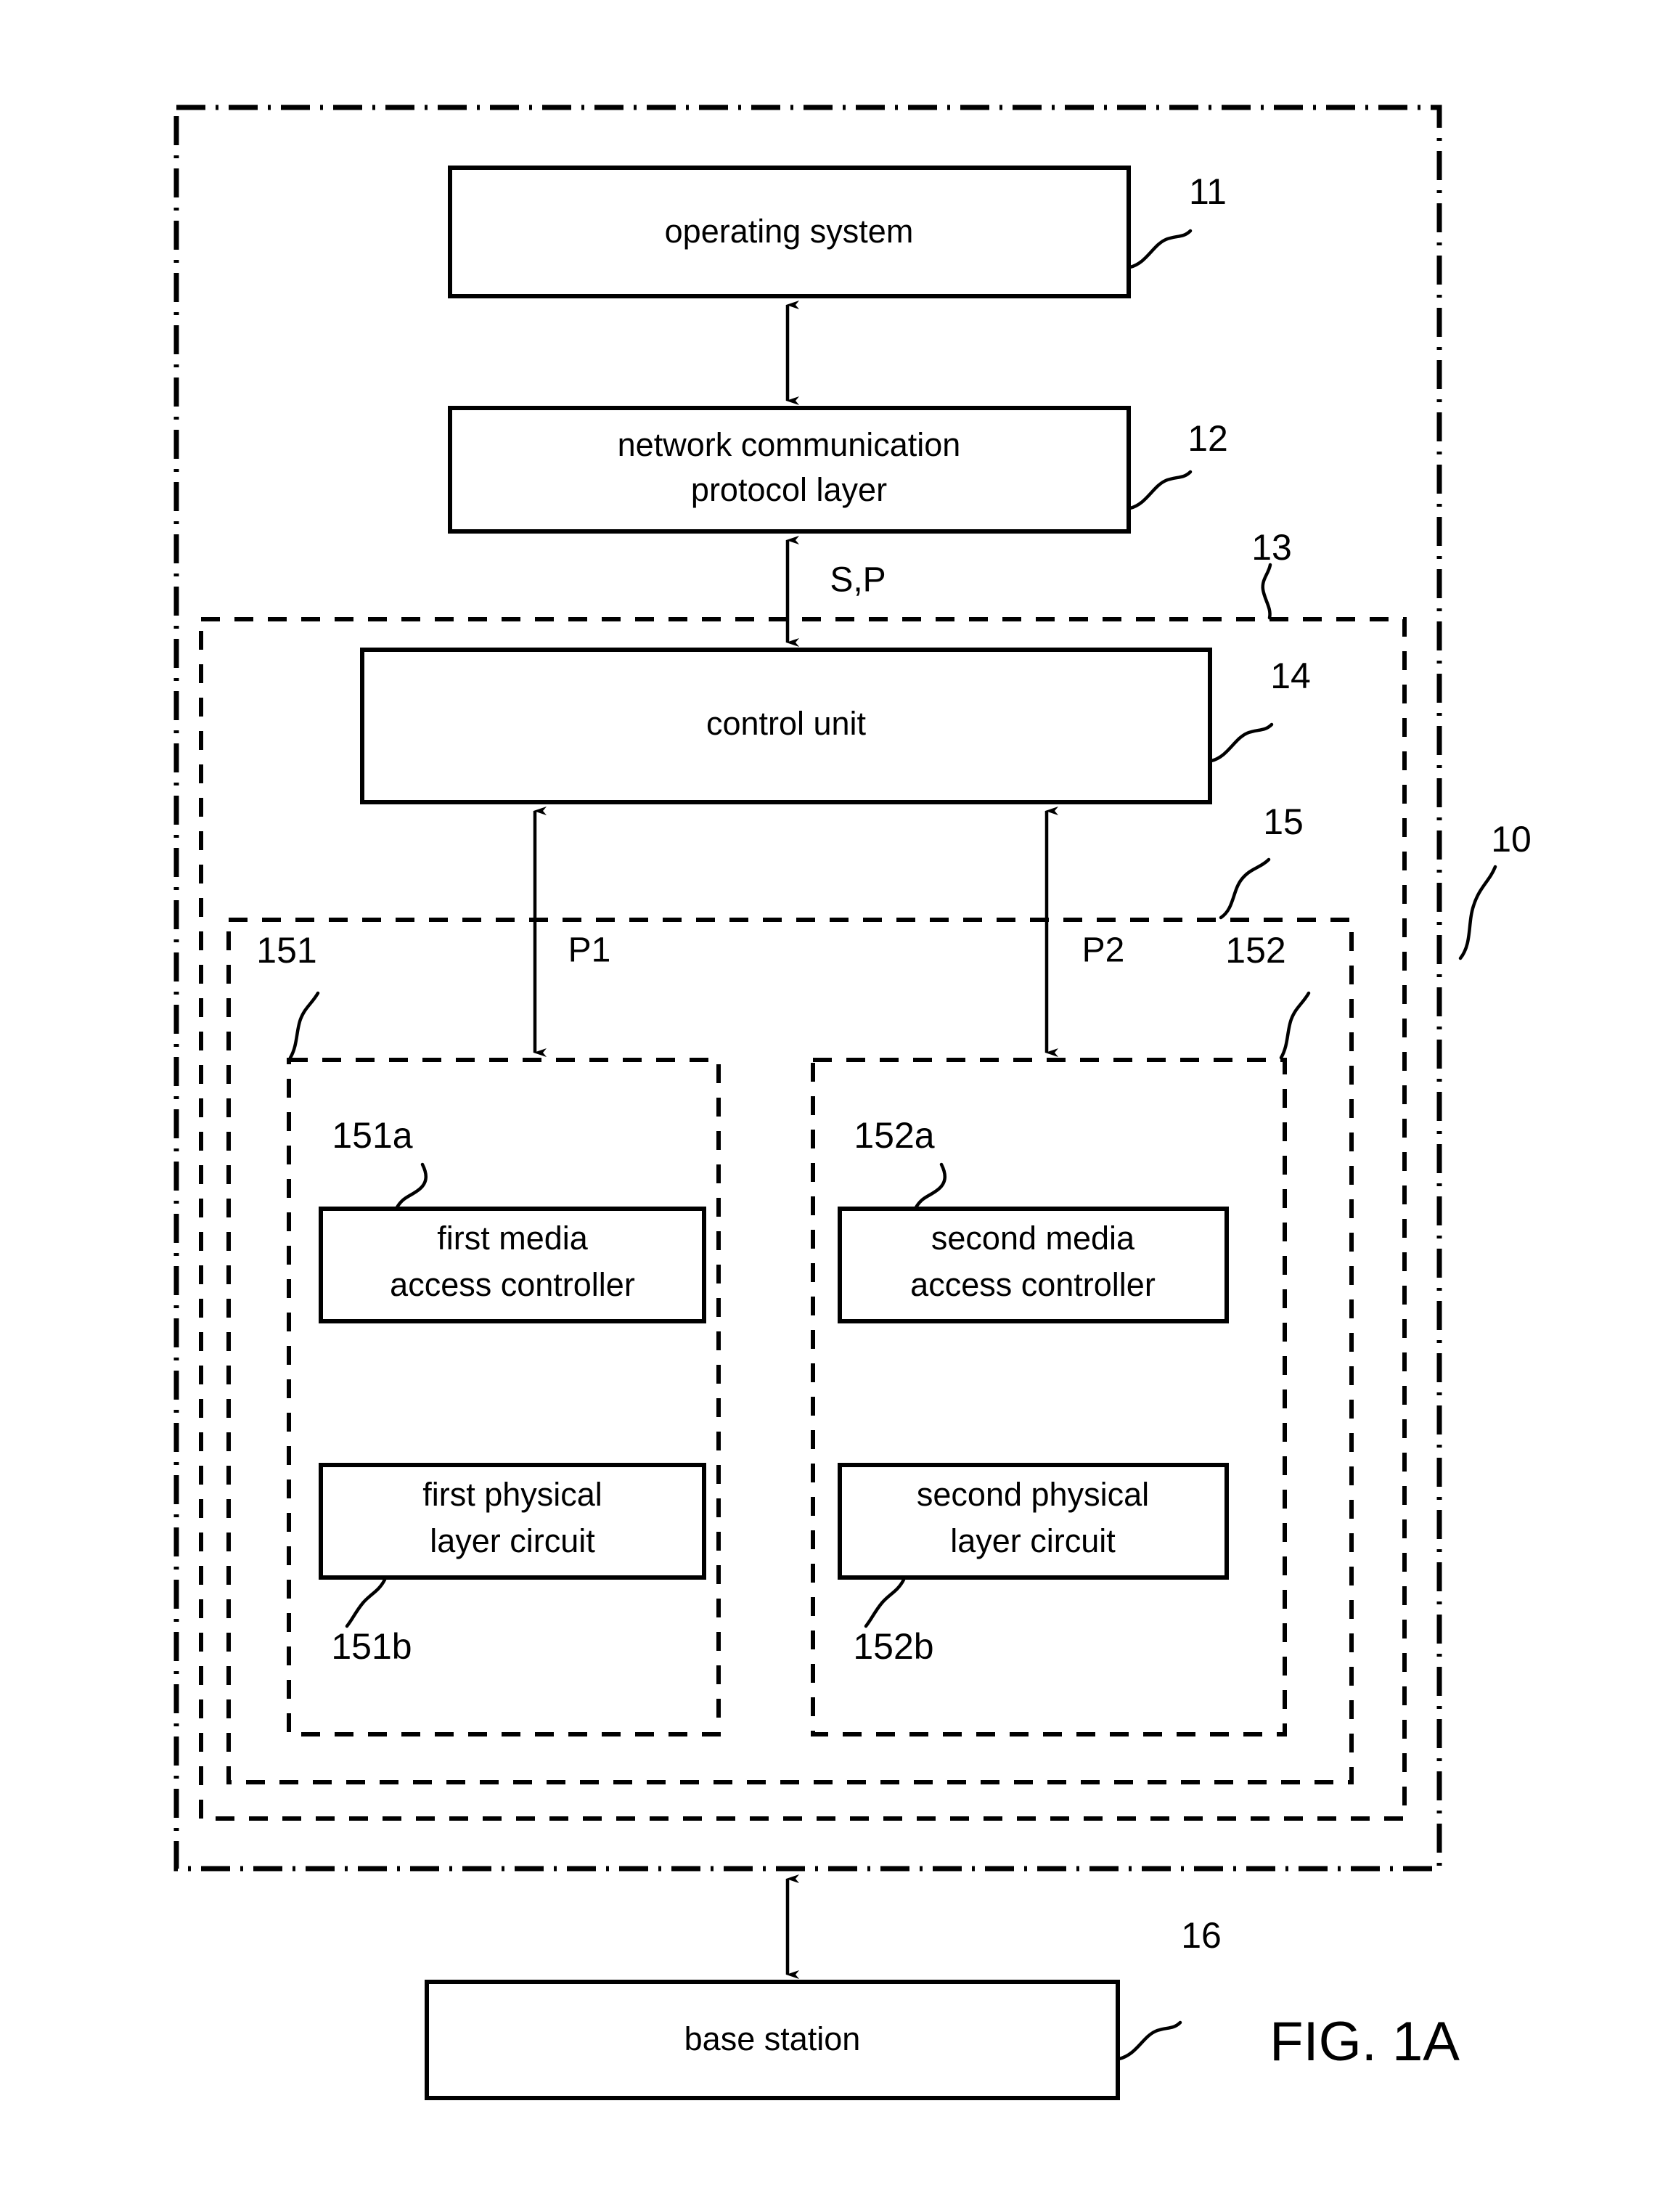  I want to click on reference-numeral-15: 15, so click(1283, 821).